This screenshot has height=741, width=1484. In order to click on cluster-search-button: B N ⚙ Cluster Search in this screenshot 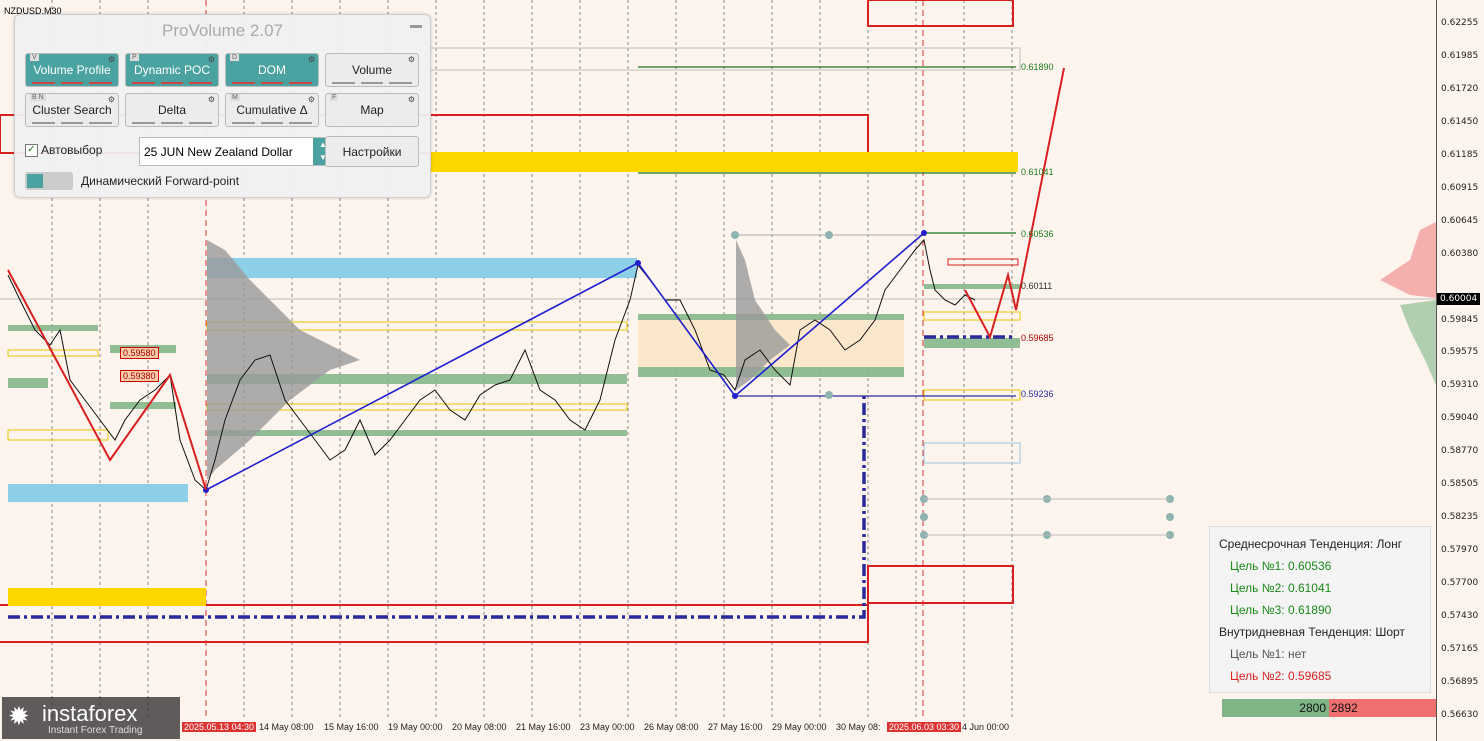, I will do `click(72, 110)`.